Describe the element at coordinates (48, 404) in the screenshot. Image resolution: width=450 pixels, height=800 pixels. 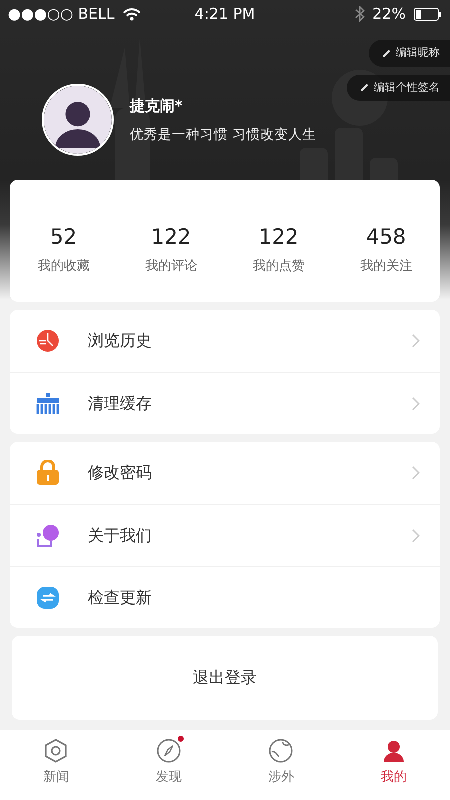
I see `brush-icon` at that location.